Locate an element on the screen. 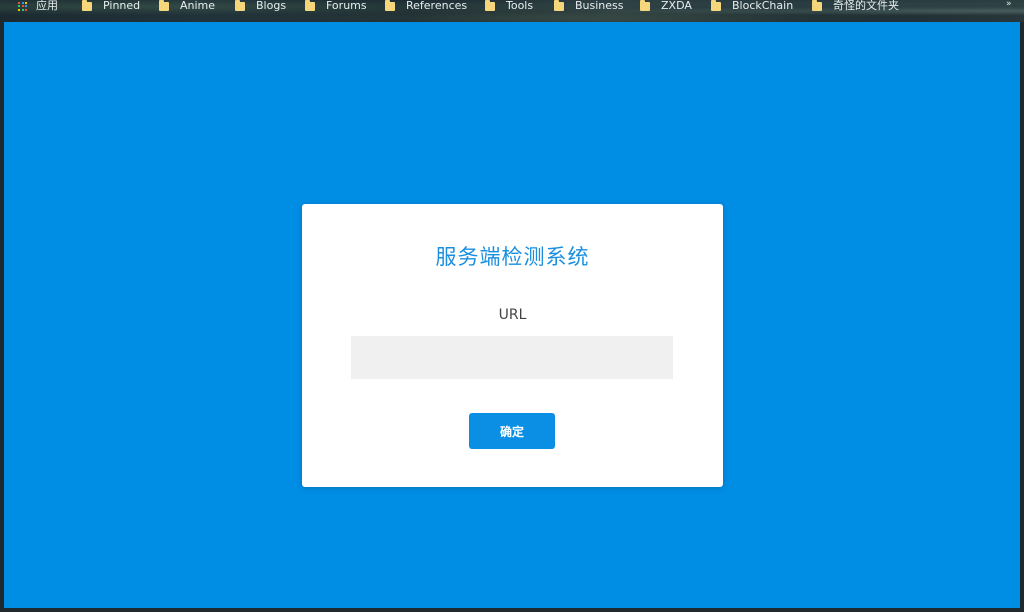 The height and width of the screenshot is (612, 1024). bookmark-label: Blogs is located at coordinates (271, 6).